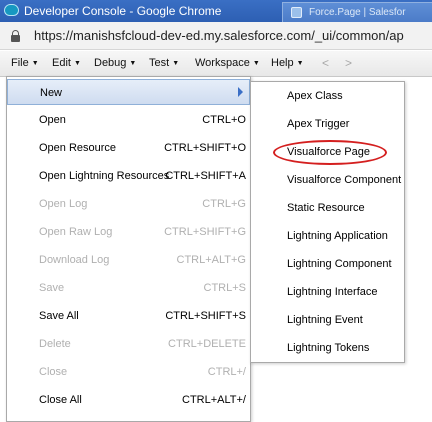 This screenshot has width=432, height=422. Describe the element at coordinates (164, 63) in the screenshot. I see `menu-test: Test ▼` at that location.